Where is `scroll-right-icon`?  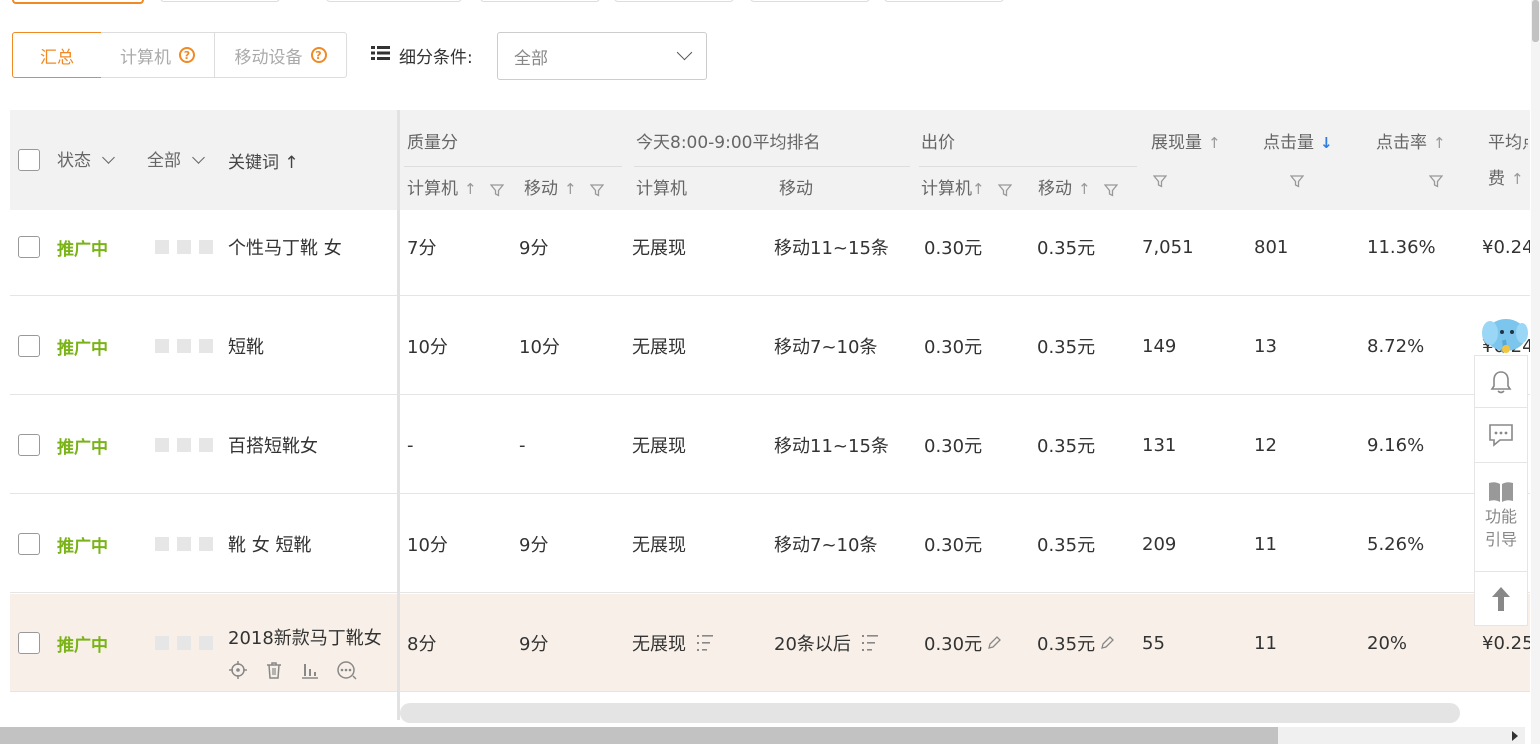
scroll-right-icon is located at coordinates (1515, 736).